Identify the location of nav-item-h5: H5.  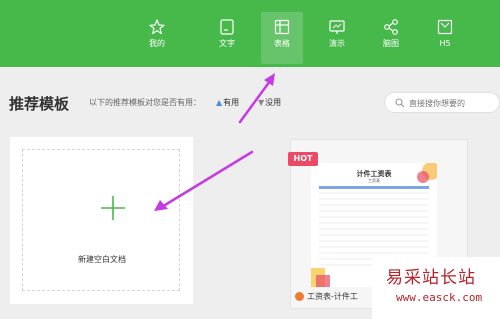
(445, 38).